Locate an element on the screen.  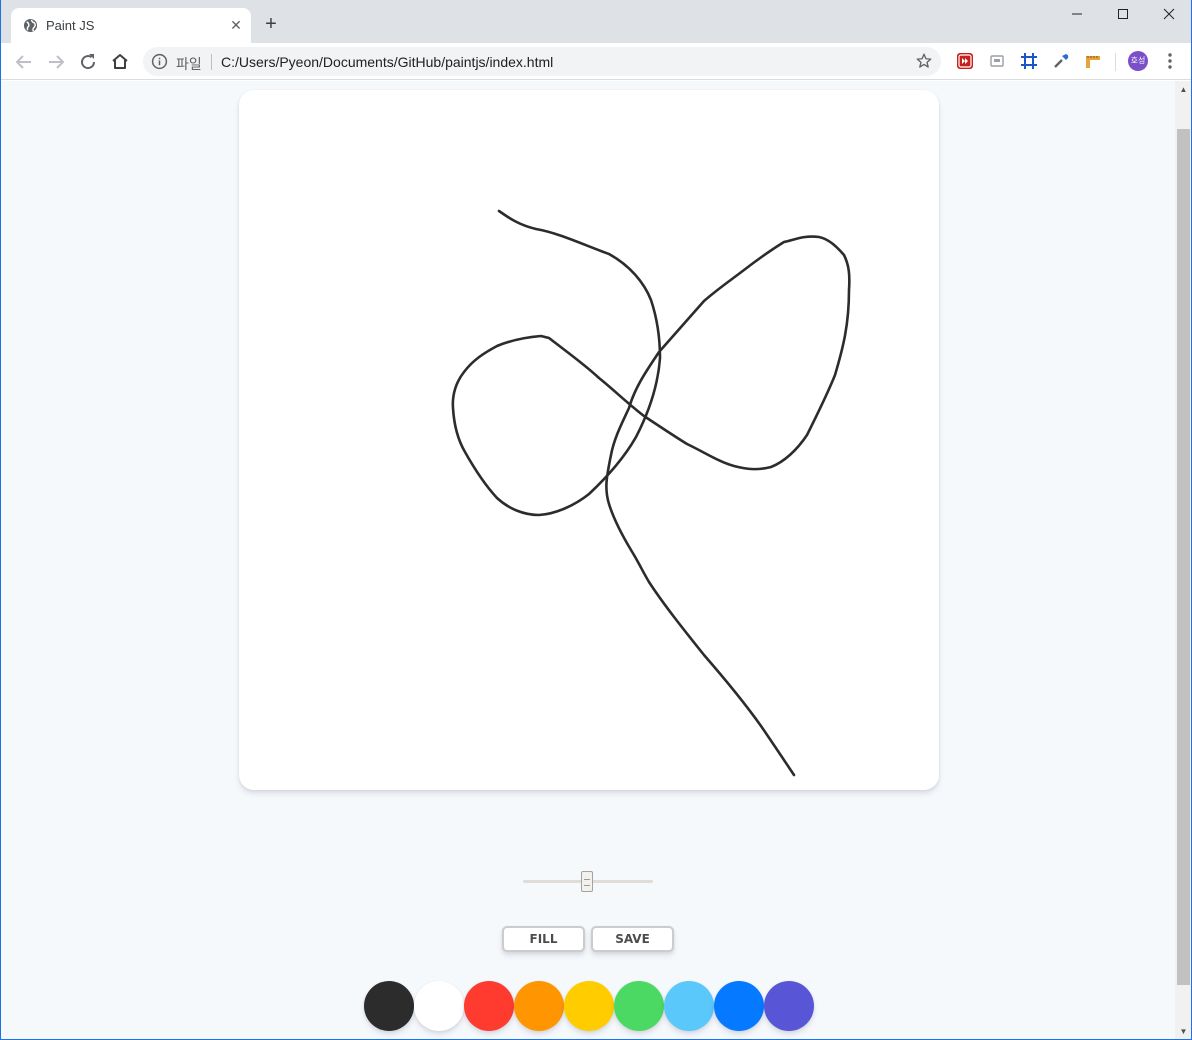
reload-icon is located at coordinates (88, 62).